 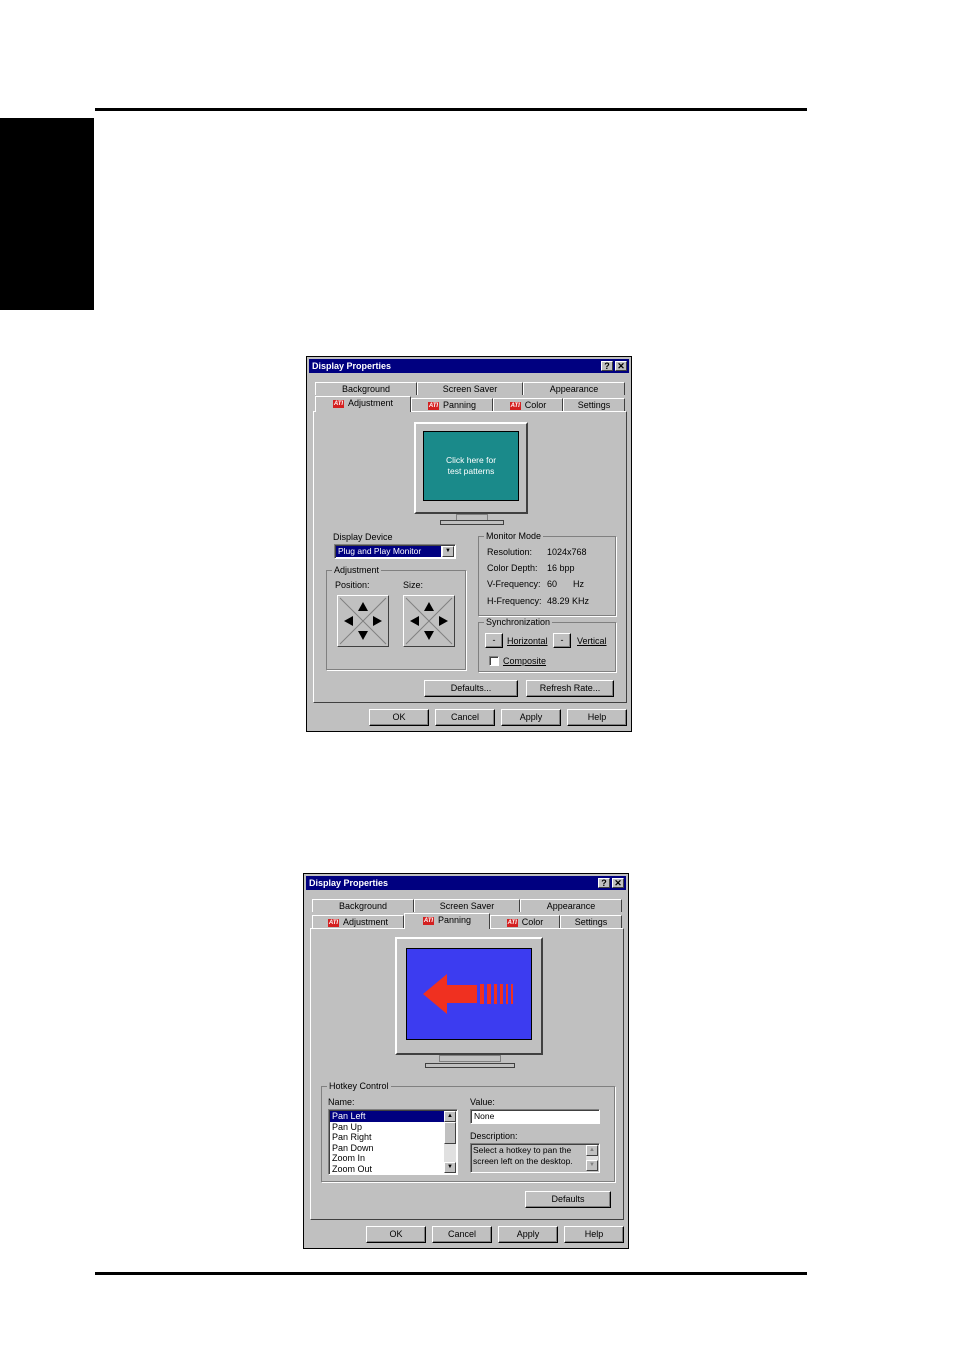 I want to click on description-label: Description:, so click(x=494, y=1136).